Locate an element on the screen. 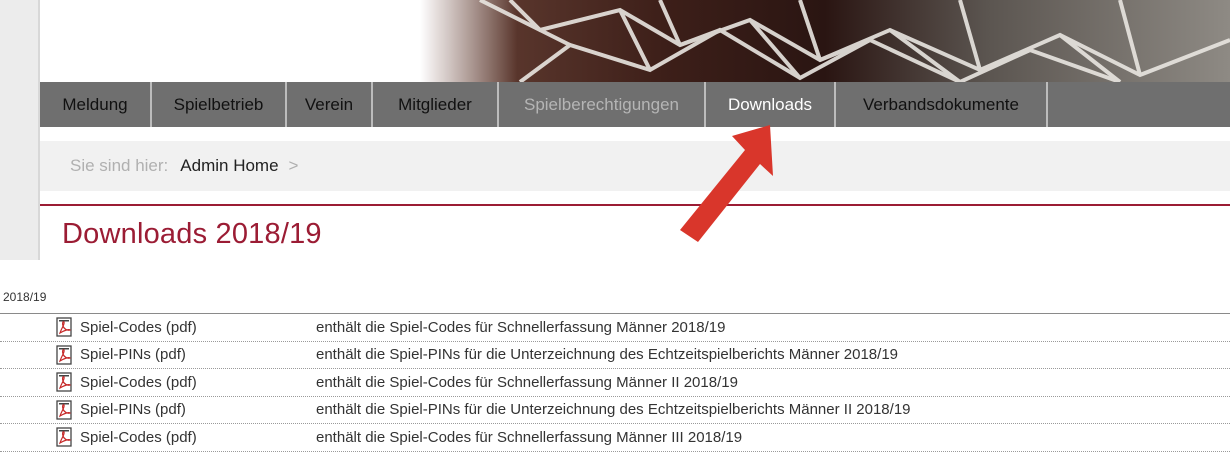 This screenshot has height=470, width=1230. red-arrow-icon is located at coordinates (726, 183).